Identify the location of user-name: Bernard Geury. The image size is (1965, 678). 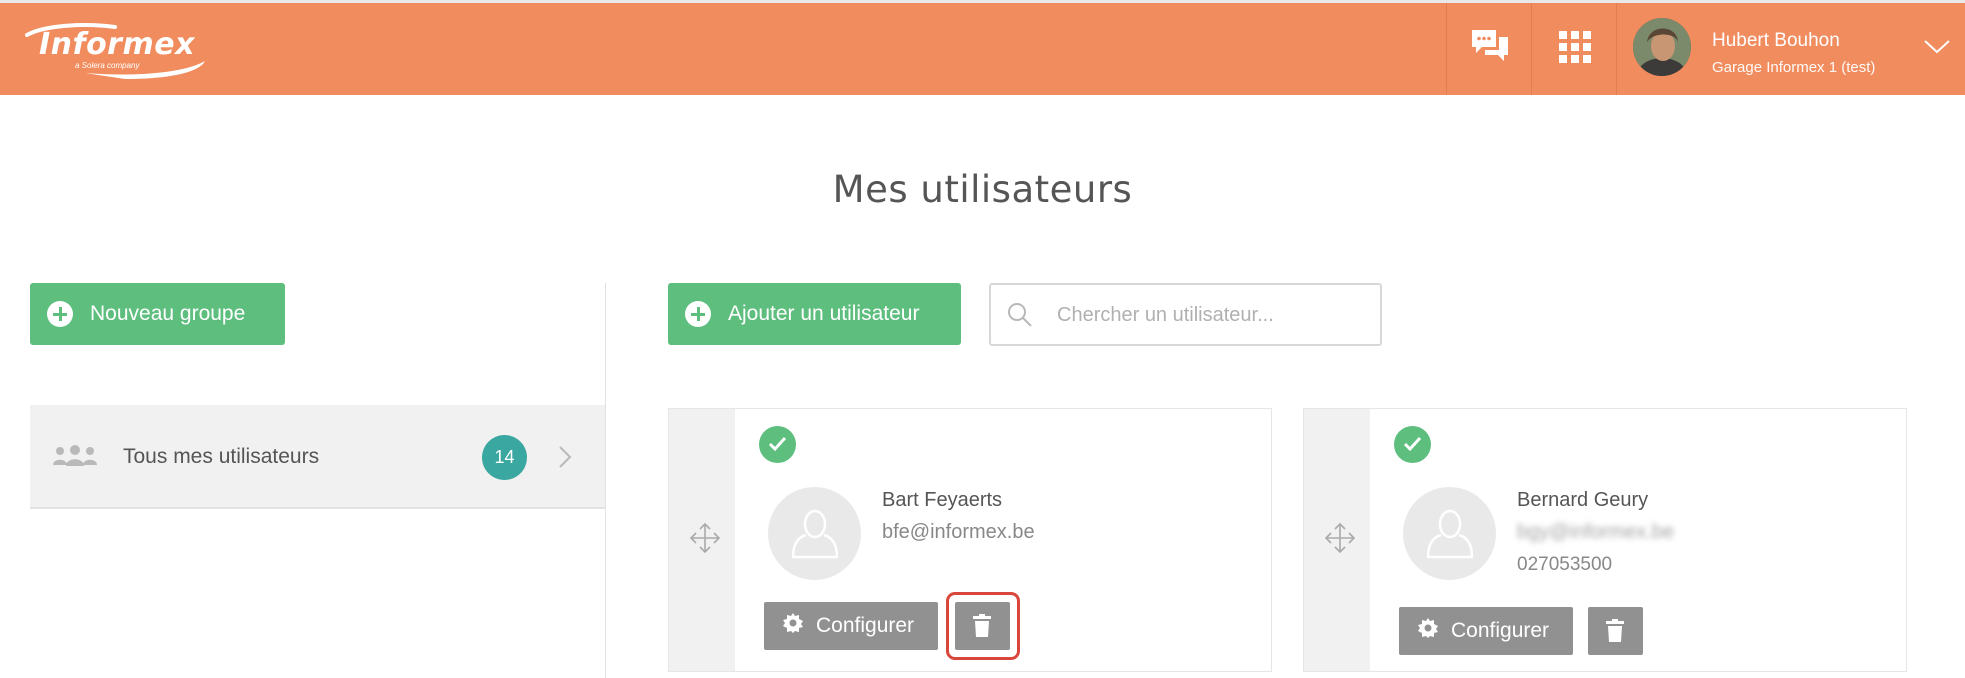
(1583, 500).